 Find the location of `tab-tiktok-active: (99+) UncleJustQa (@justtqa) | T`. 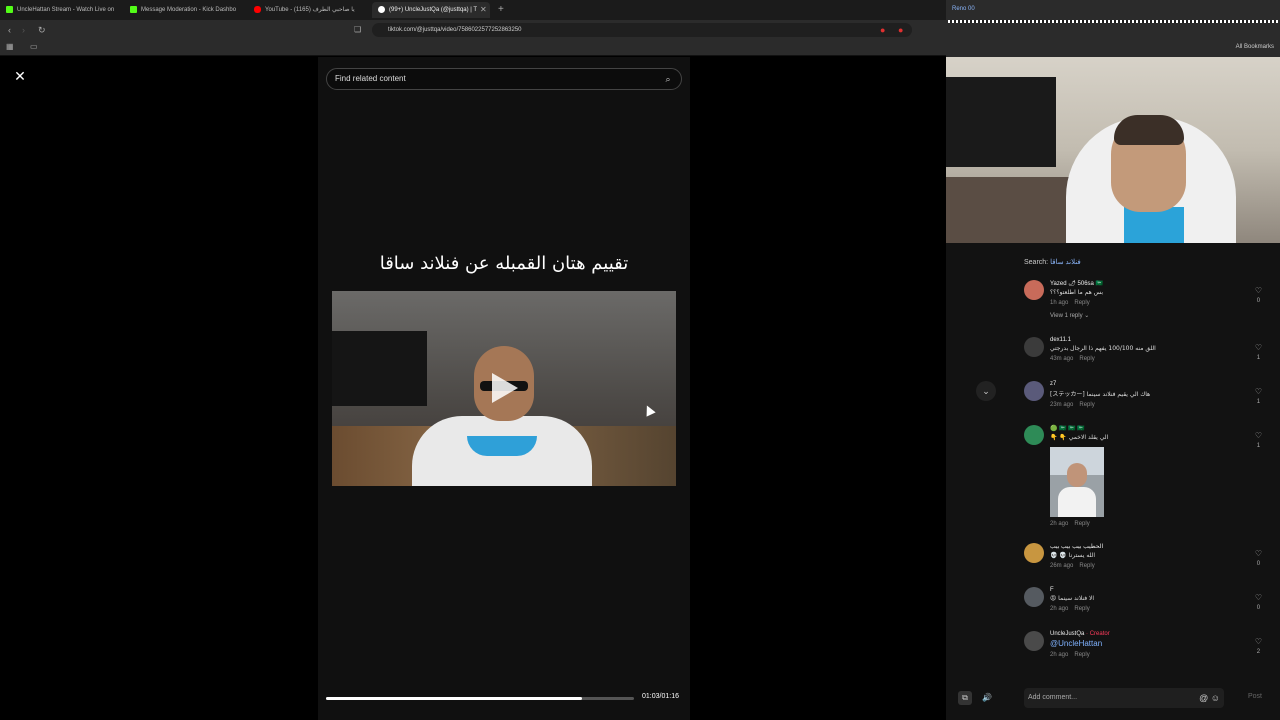

tab-tiktok-active: (99+) UncleJustQa (@justtqa) | T is located at coordinates (431, 10).